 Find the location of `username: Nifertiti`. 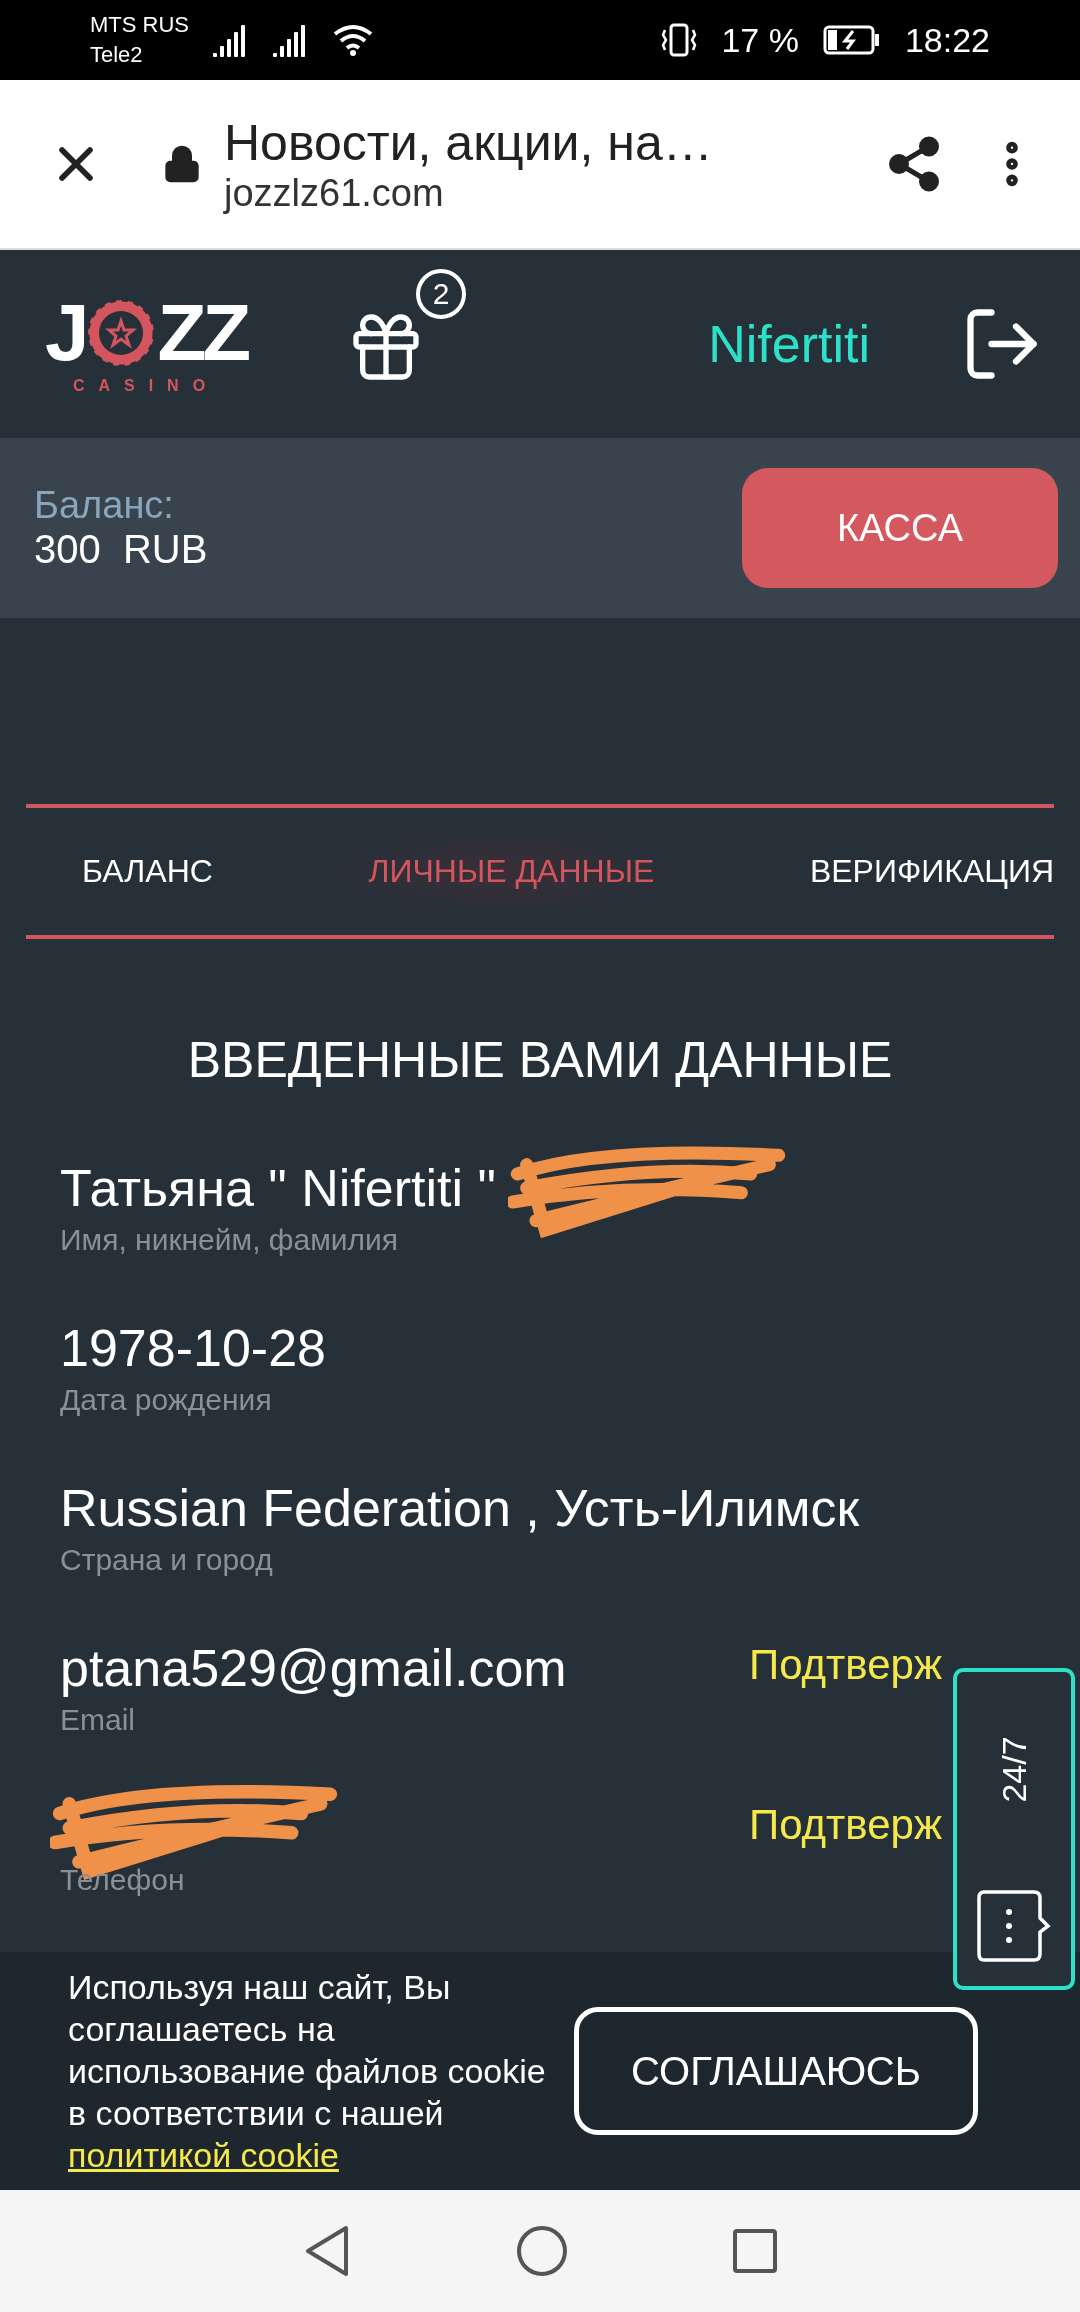

username: Nifertiti is located at coordinates (789, 344).